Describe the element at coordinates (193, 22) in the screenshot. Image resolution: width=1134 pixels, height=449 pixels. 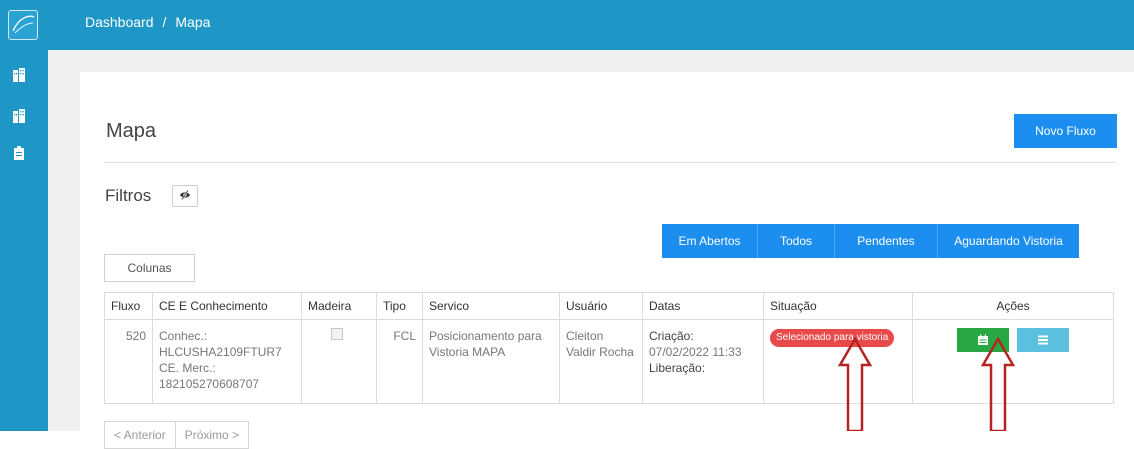
I see `breadcrumb-current: Mapa` at that location.